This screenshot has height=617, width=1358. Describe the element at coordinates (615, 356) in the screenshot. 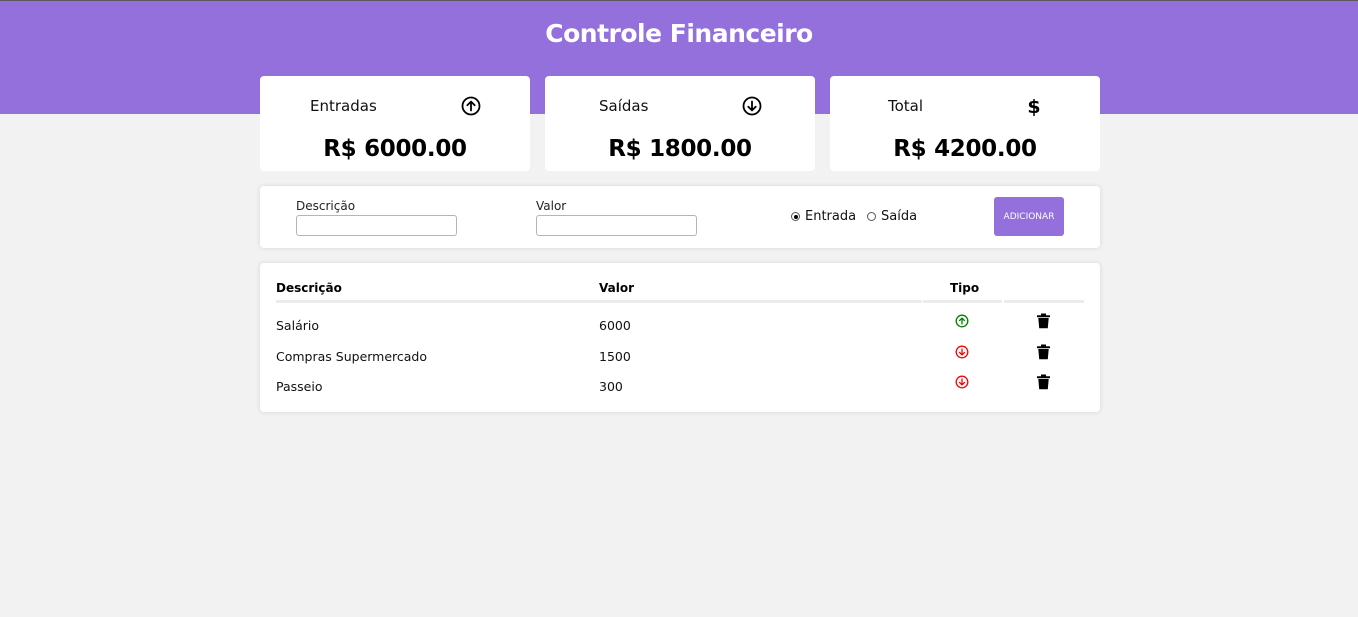

I see `cell-valor: 1500` at that location.